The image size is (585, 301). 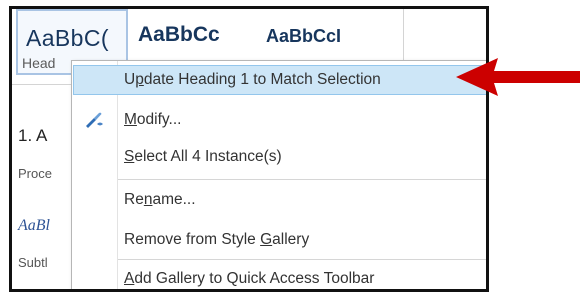 I want to click on red-arrow-icon, so click(x=518, y=77).